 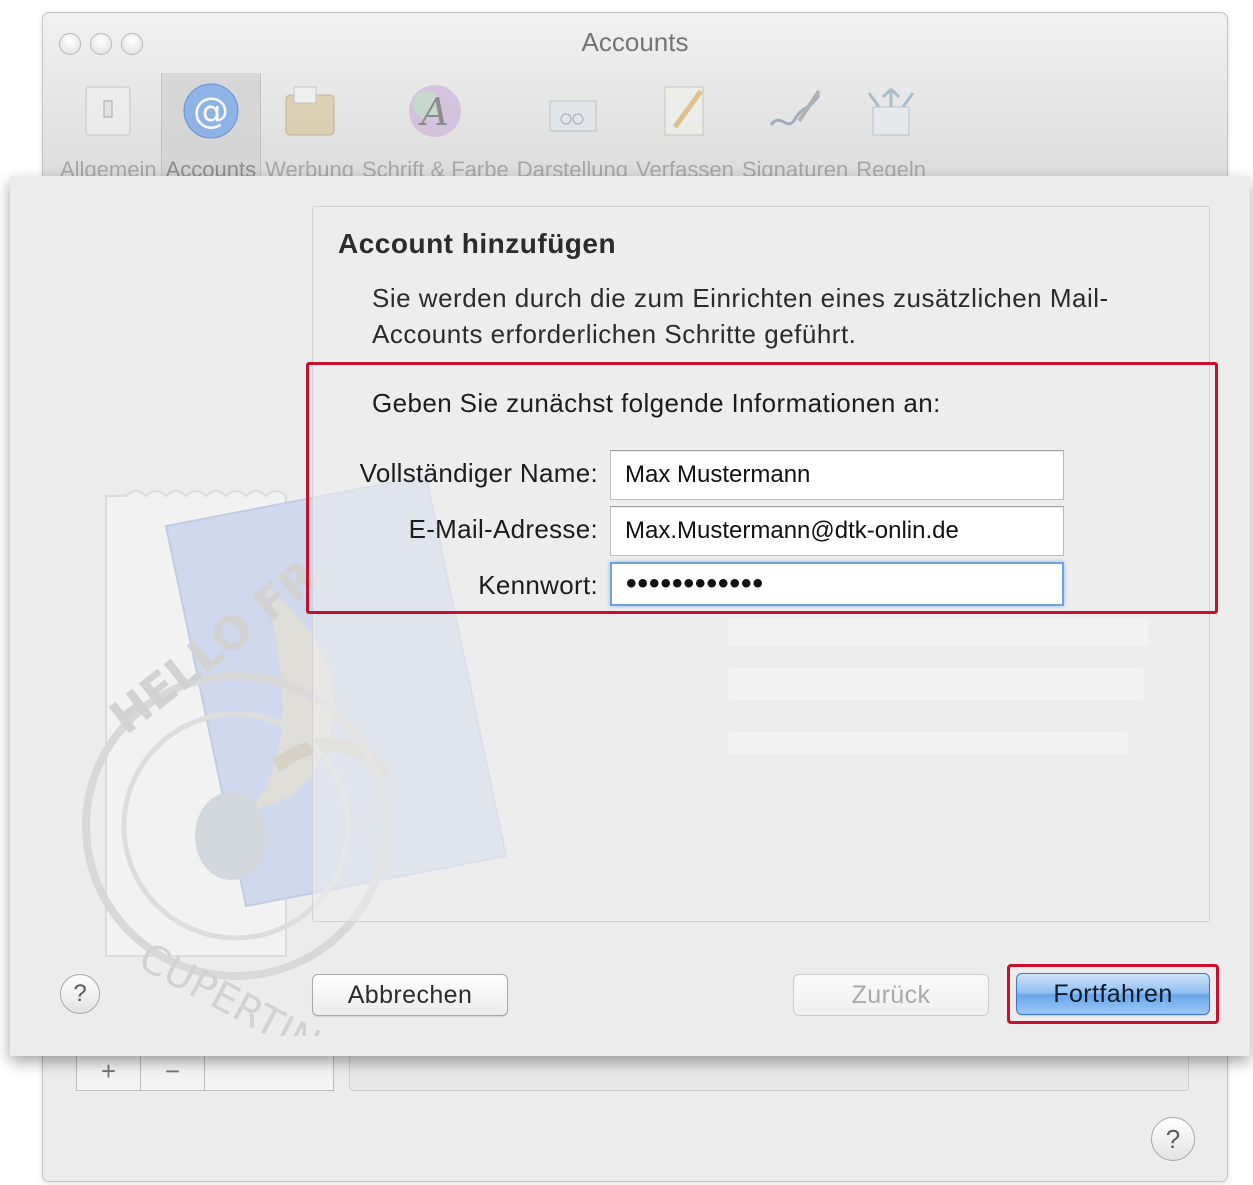 I want to click on back-button: Zurück, so click(x=891, y=995).